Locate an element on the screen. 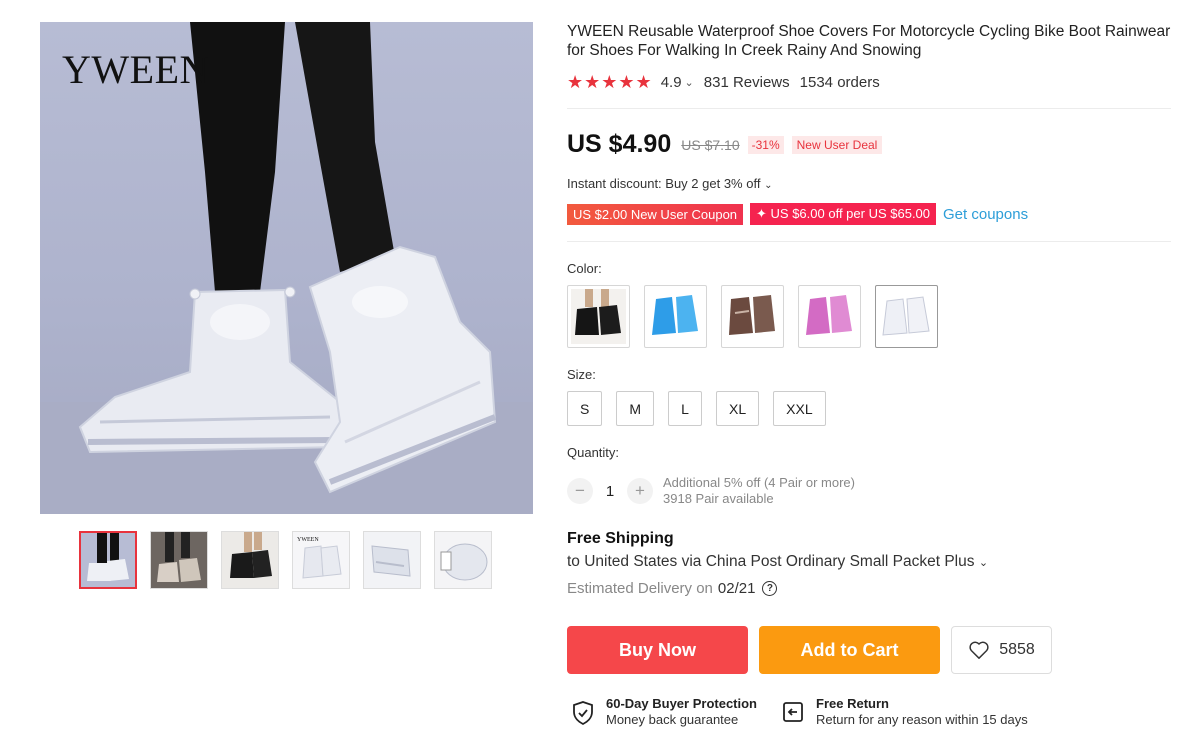 This screenshot has height=756, width=1200. size-option-m: M is located at coordinates (635, 408).